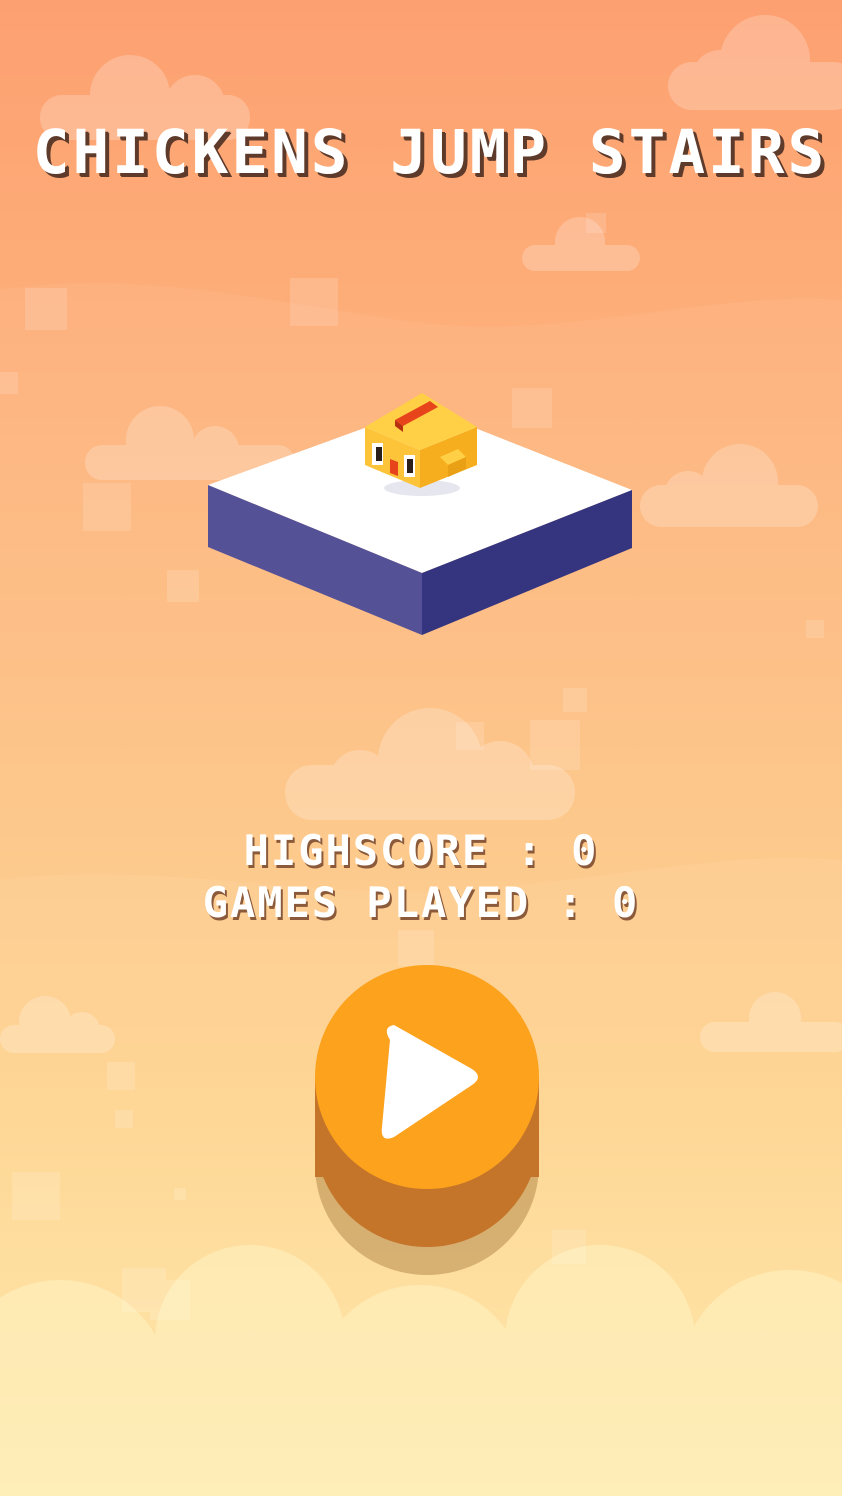  I want to click on highscore-text: HIGHSCORE : 0, so click(421, 851).